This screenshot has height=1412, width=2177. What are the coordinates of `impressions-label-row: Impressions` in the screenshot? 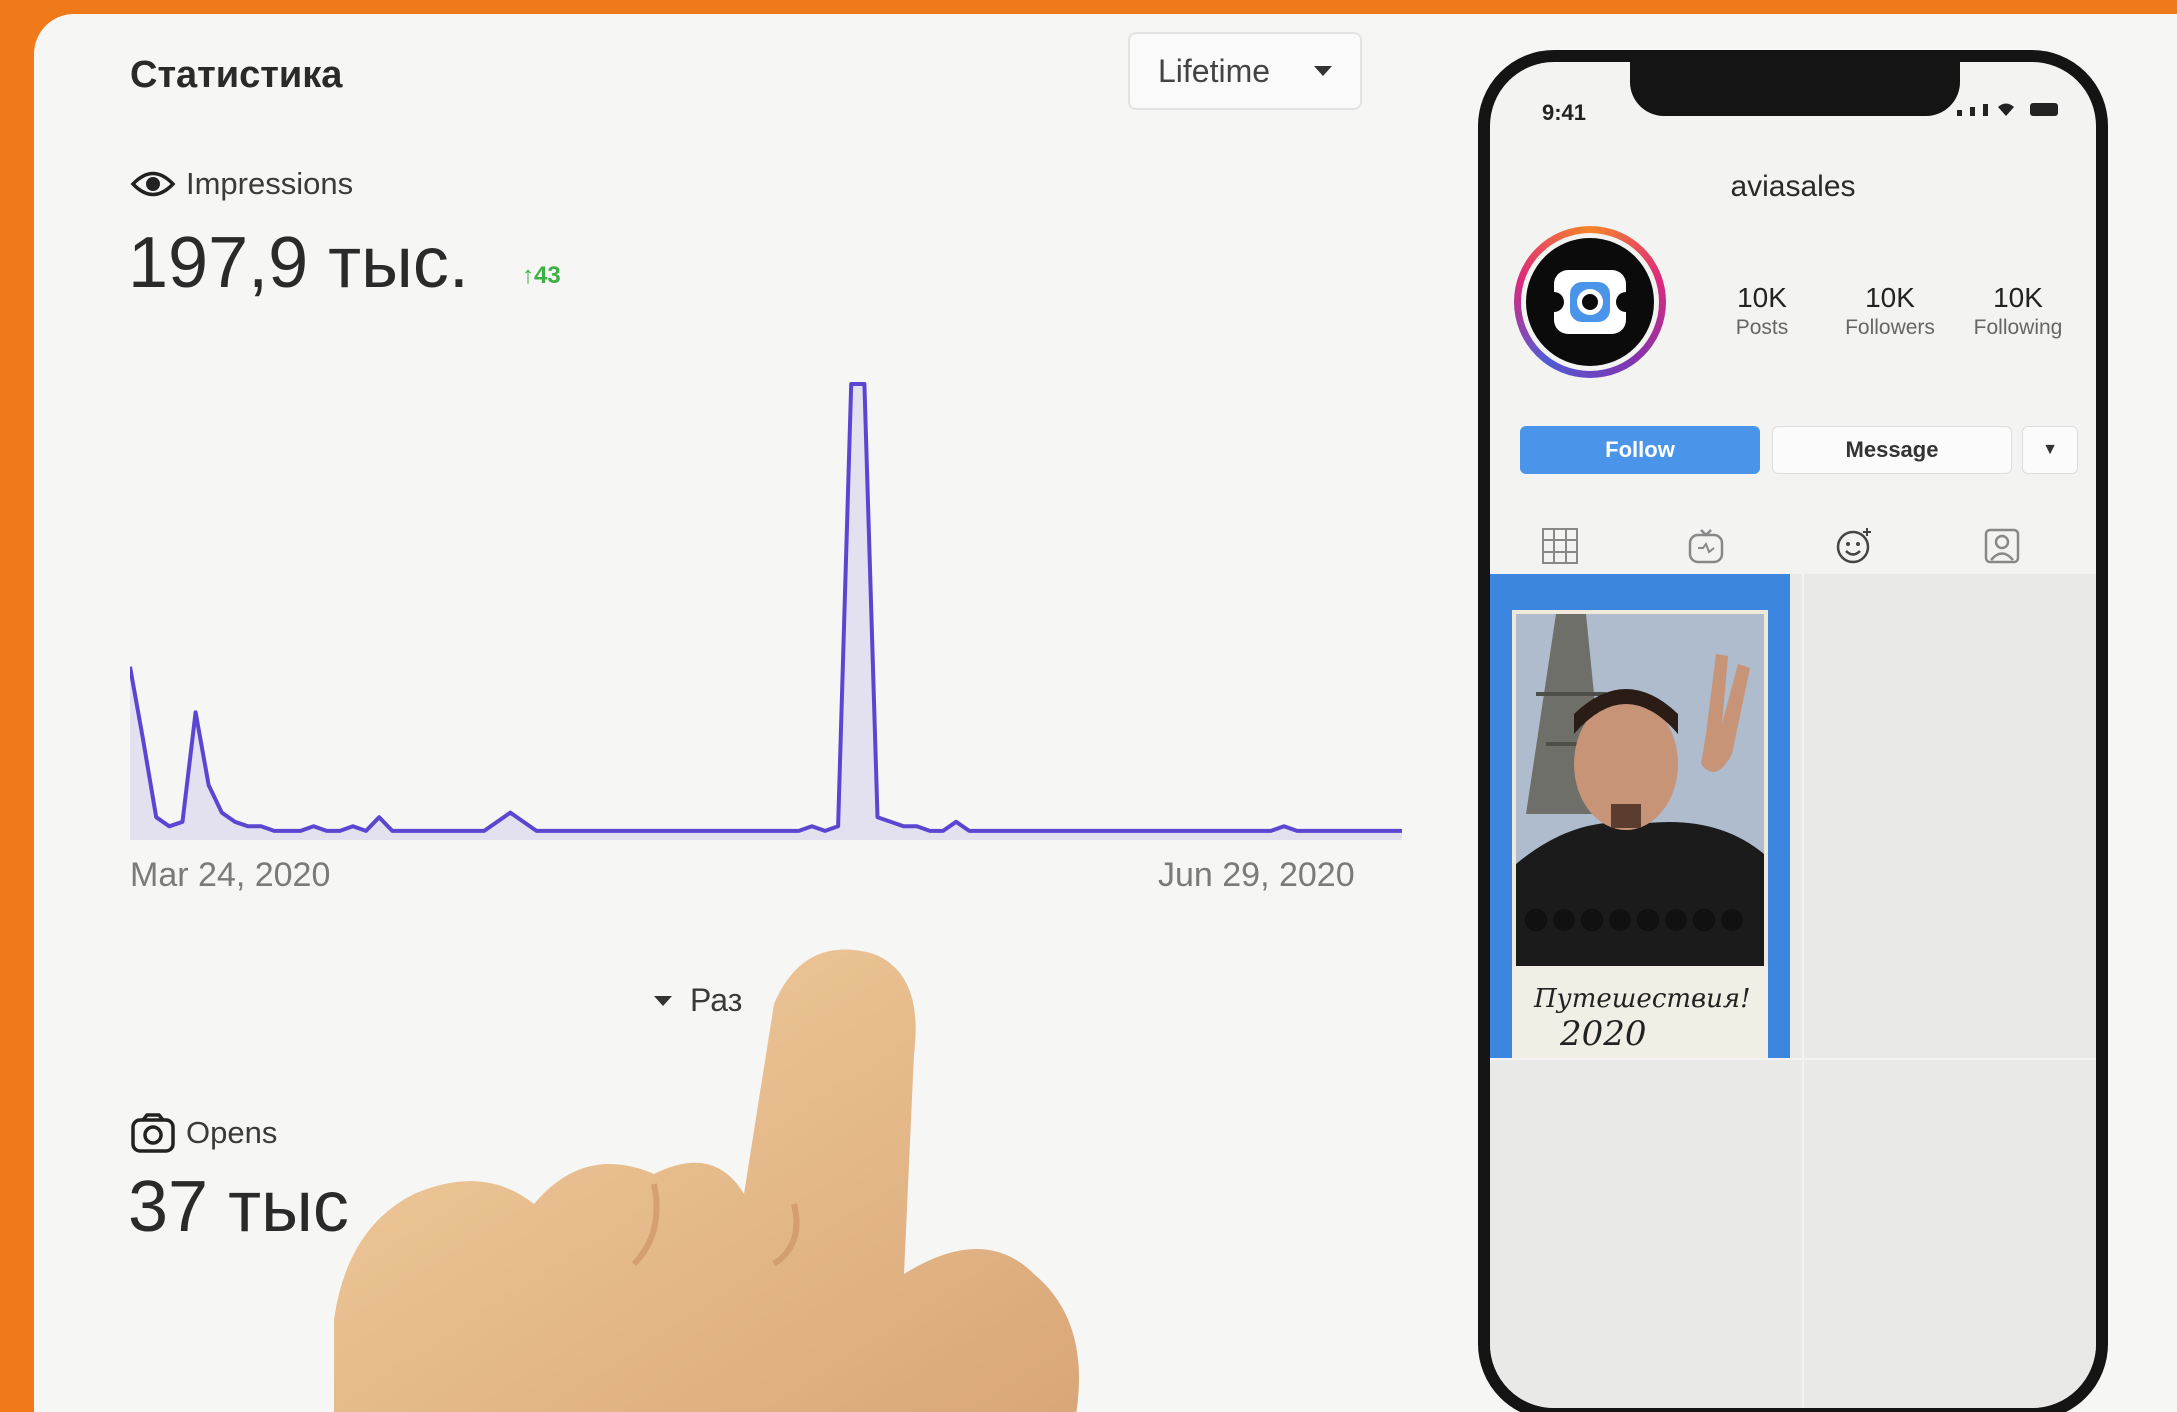 It's located at (241, 184).